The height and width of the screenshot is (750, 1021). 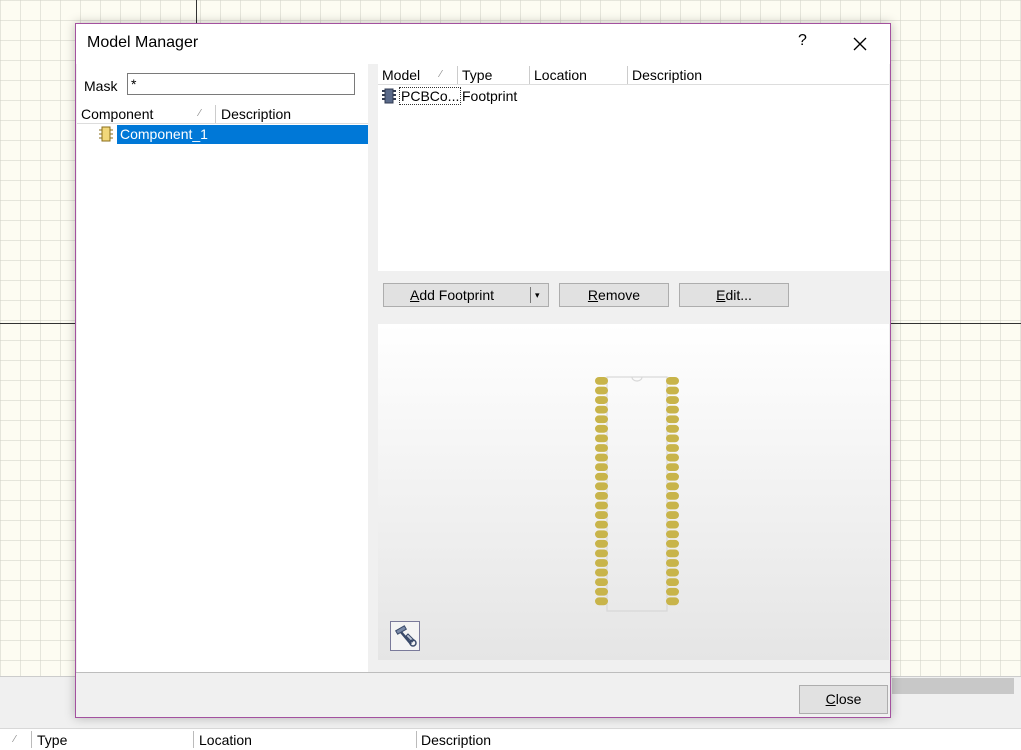 I want to click on close-button: Close, so click(x=843, y=699).